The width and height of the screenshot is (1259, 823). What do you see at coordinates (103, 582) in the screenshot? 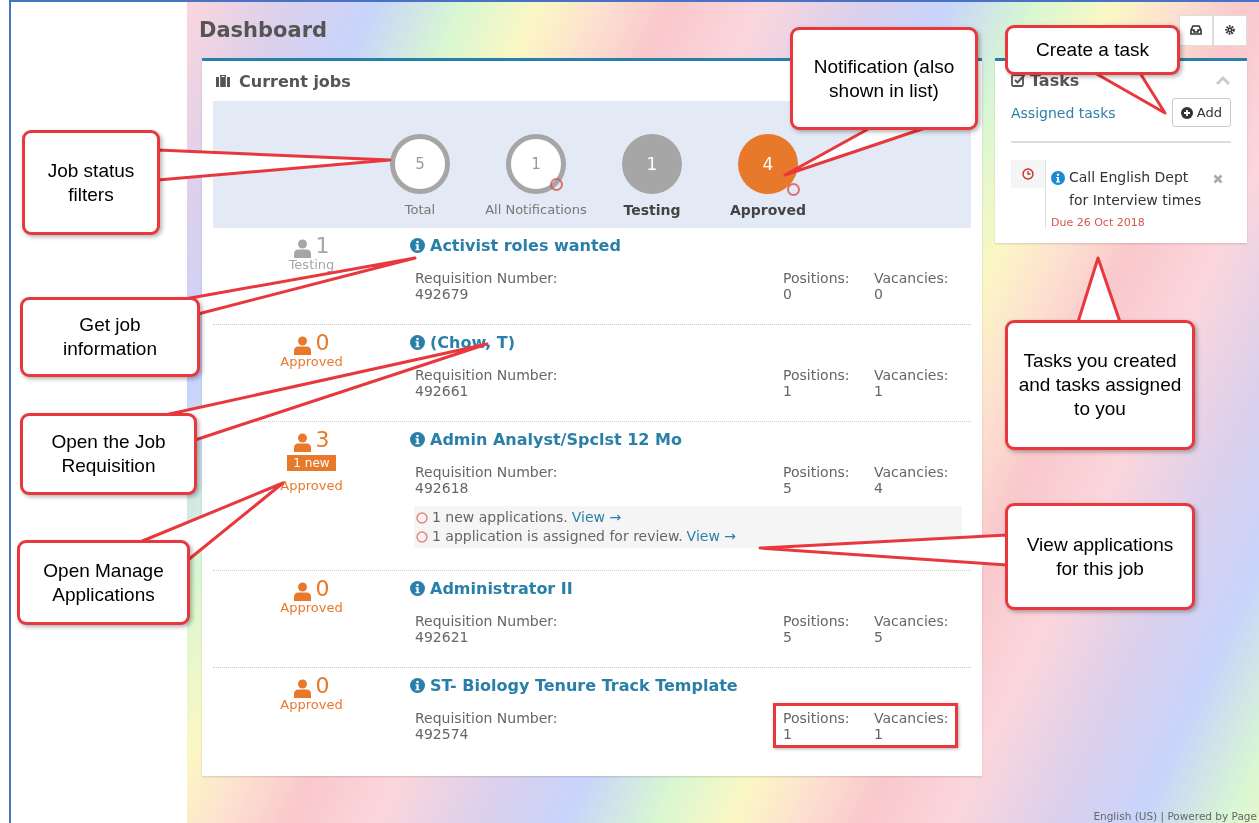
I see `callout: Open Manage Applications` at bounding box center [103, 582].